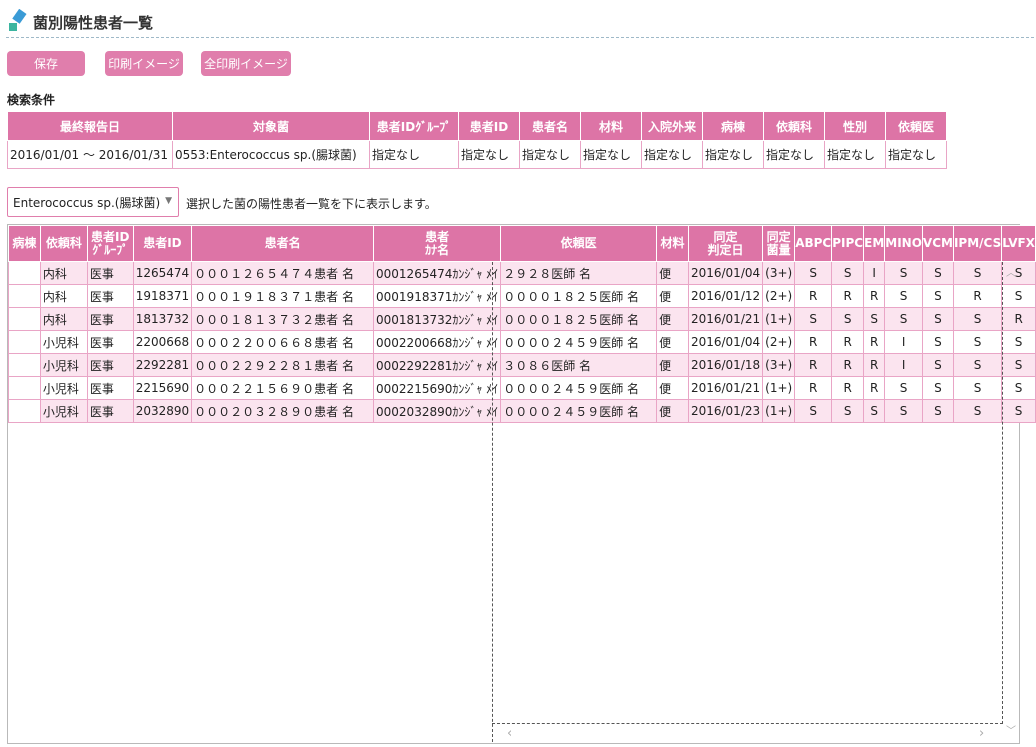 This screenshot has width=1036, height=747. I want to click on column-header: MINO, so click(903, 243).